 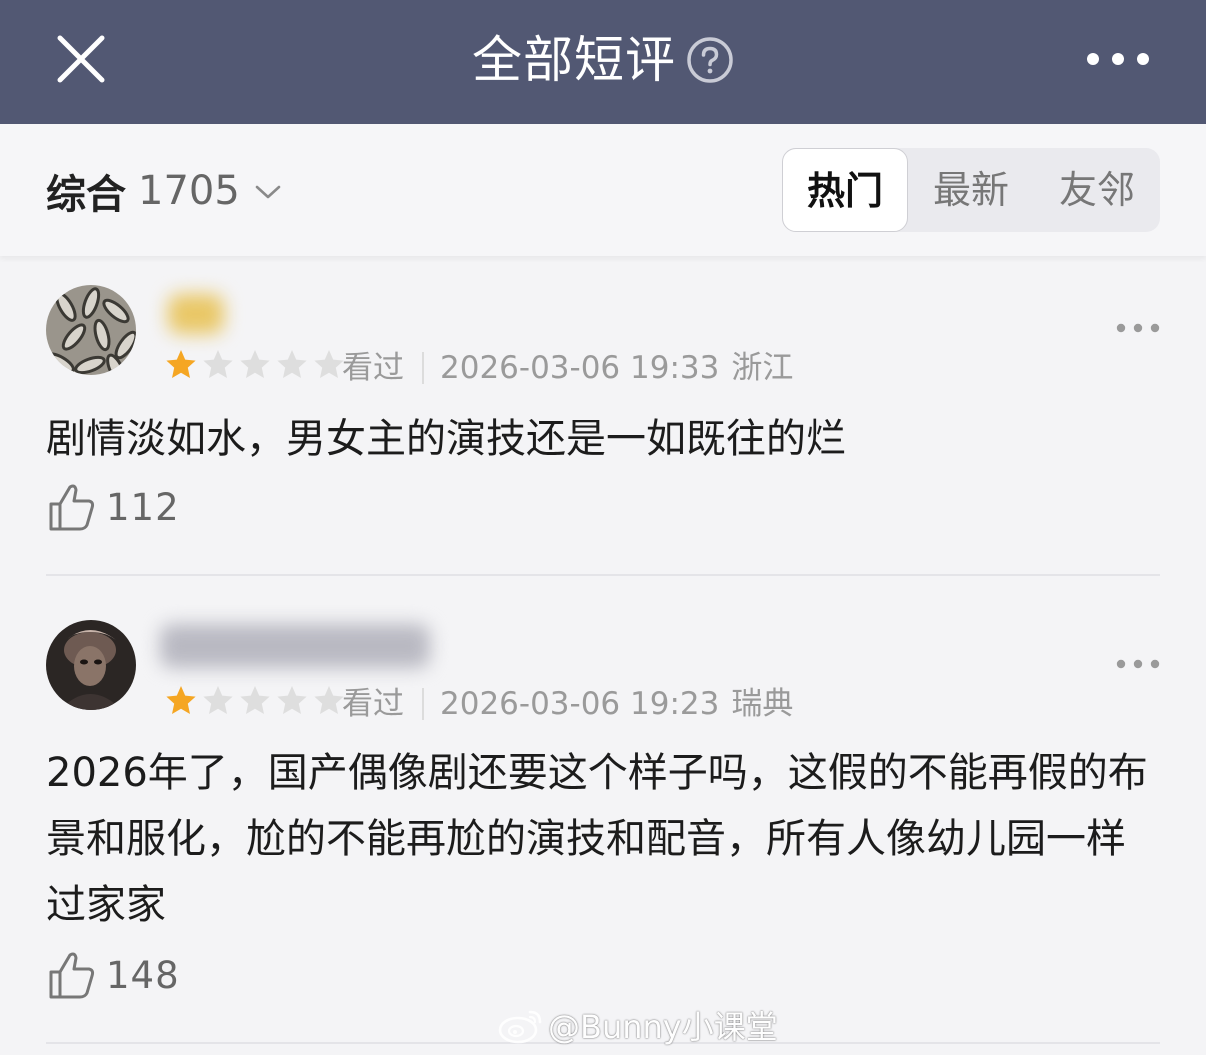 I want to click on watermark: @Bunny小课堂, so click(x=638, y=1025).